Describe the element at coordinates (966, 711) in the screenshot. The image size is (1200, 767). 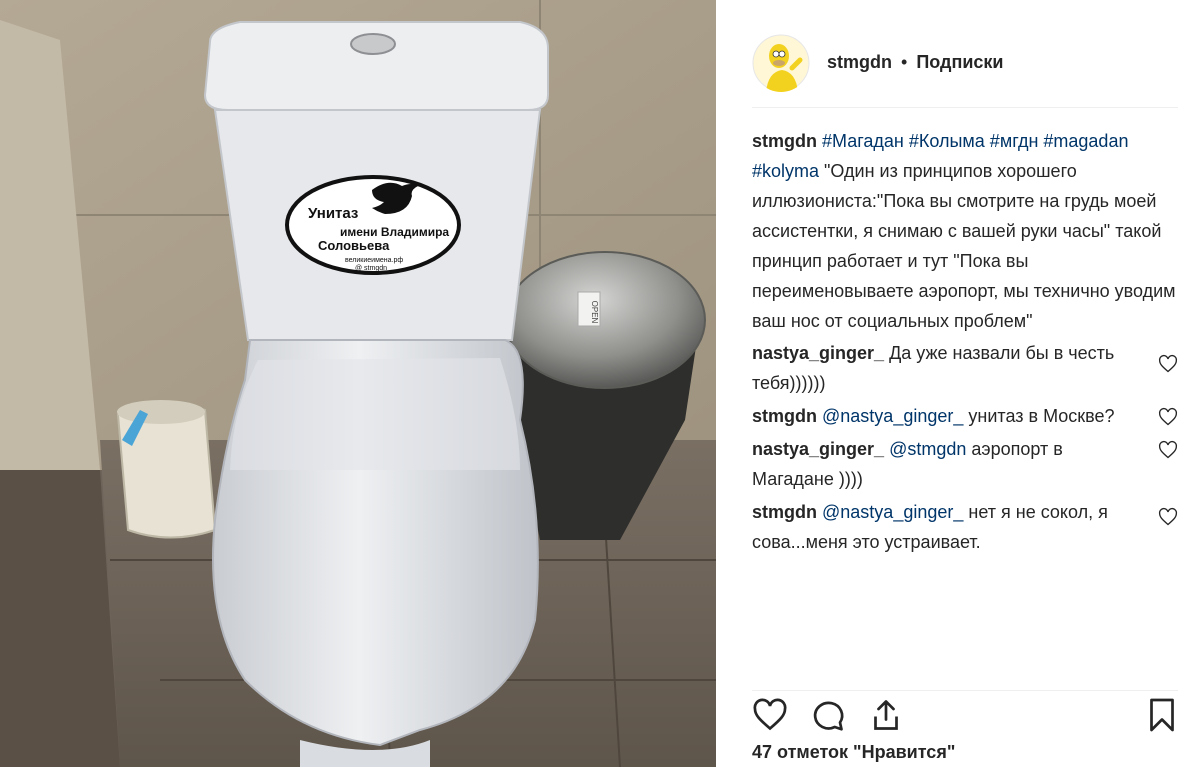
I see `action-bar` at that location.